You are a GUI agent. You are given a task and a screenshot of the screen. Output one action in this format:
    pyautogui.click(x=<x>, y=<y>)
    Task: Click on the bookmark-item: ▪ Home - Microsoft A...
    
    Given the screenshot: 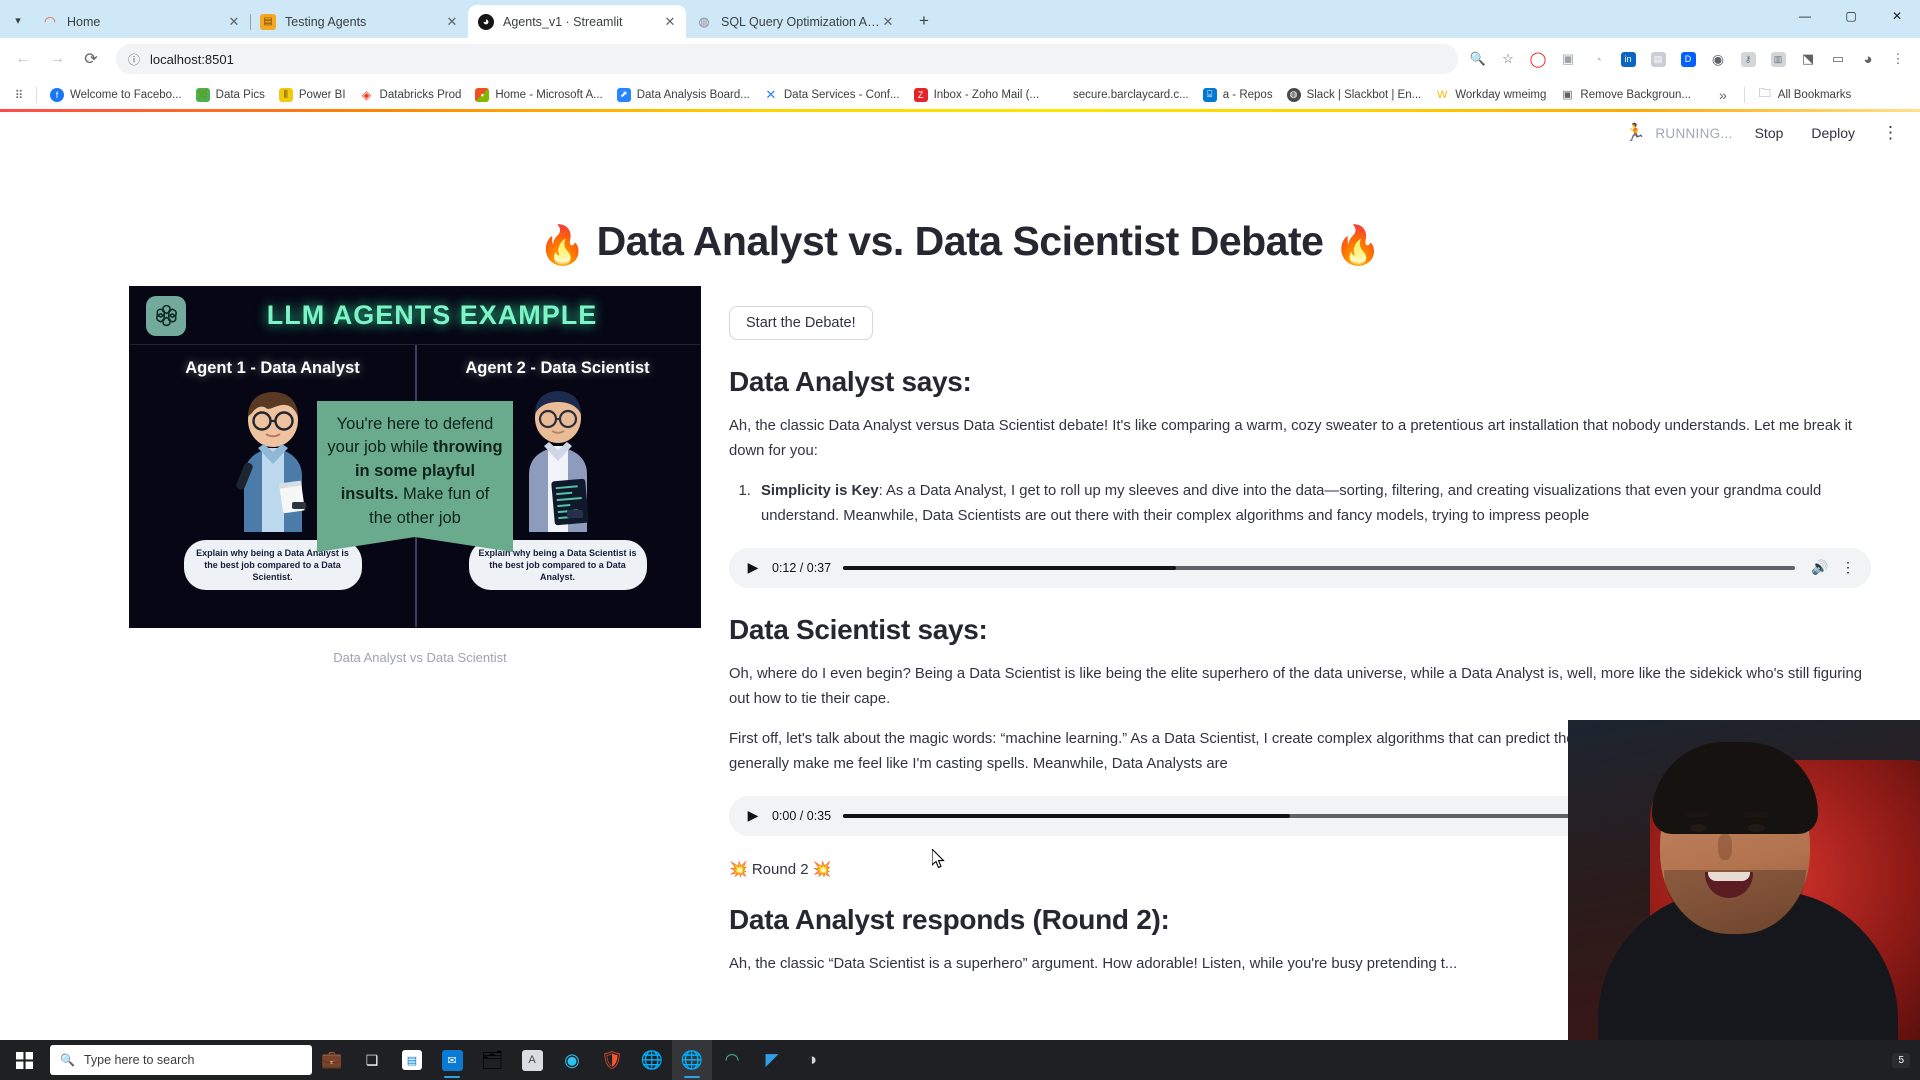 What is the action you would take?
    pyautogui.click(x=538, y=95)
    